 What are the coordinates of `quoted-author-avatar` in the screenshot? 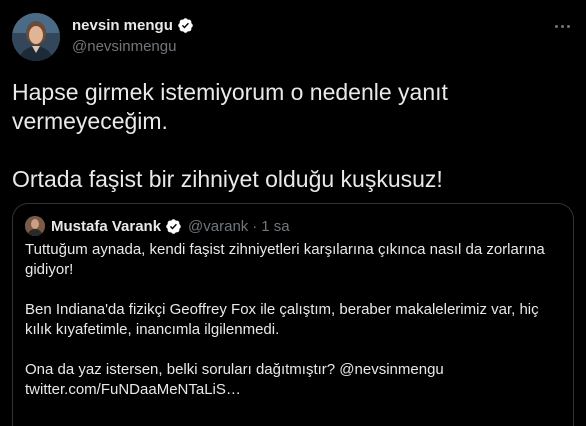 It's located at (35, 226).